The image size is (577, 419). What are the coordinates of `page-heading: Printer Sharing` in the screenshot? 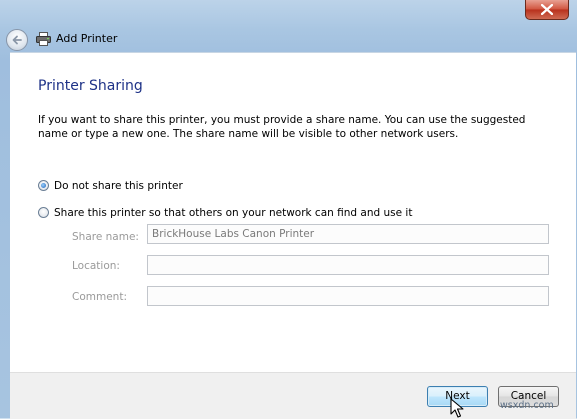 It's located at (90, 86).